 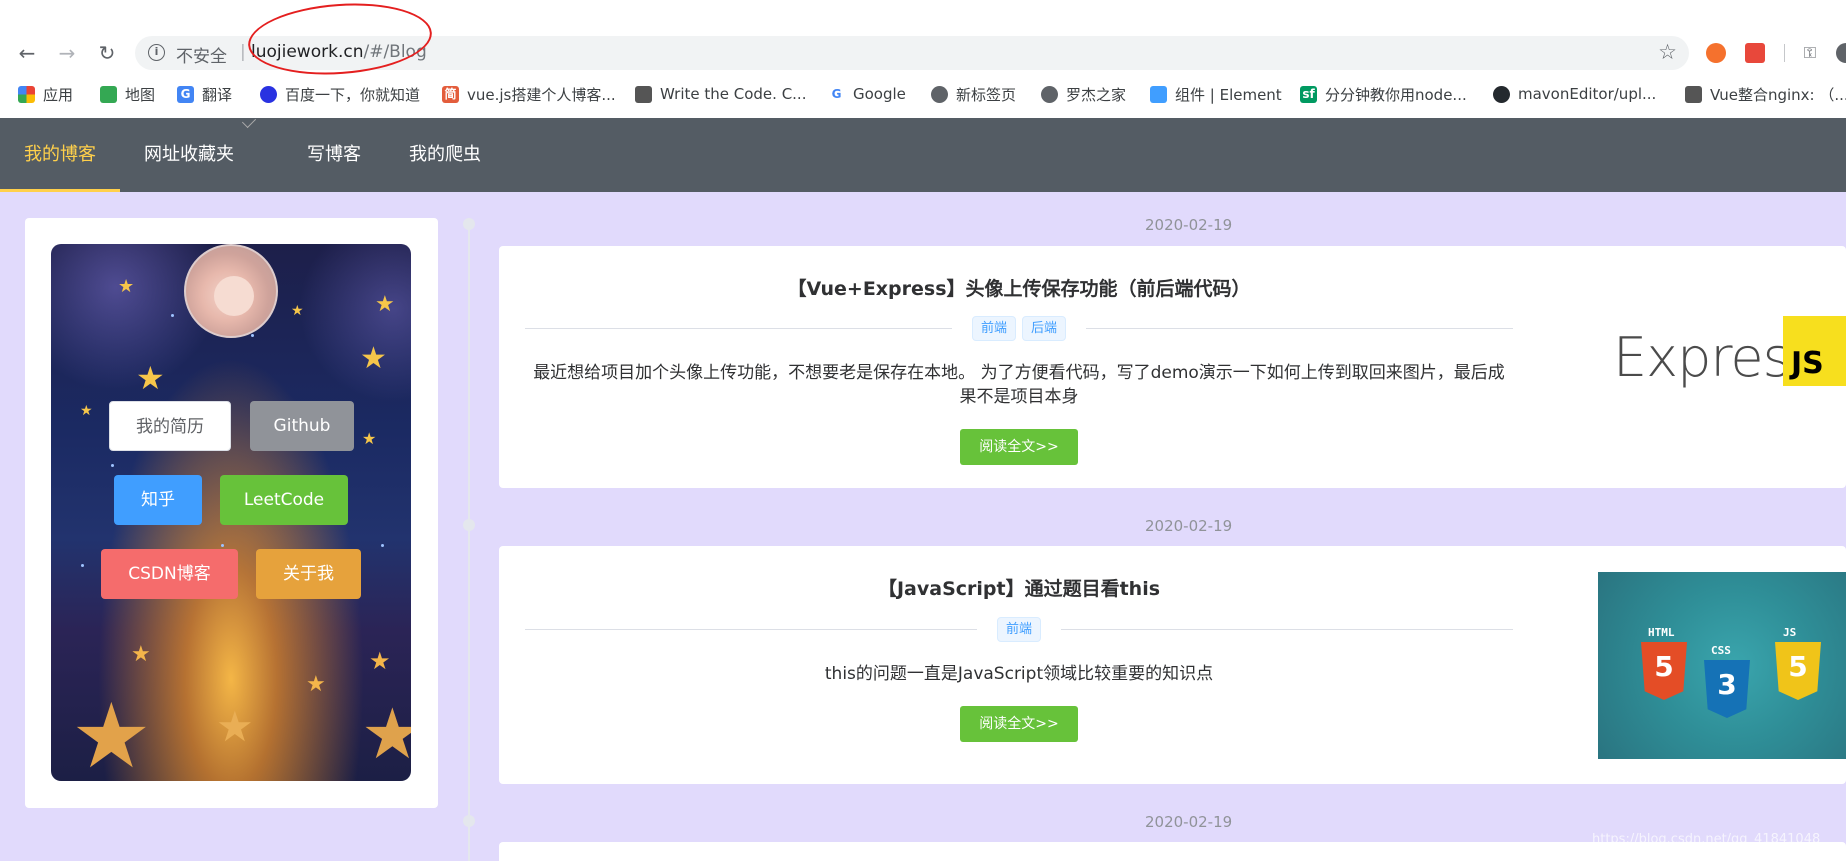 I want to click on maps-icon, so click(x=108, y=94).